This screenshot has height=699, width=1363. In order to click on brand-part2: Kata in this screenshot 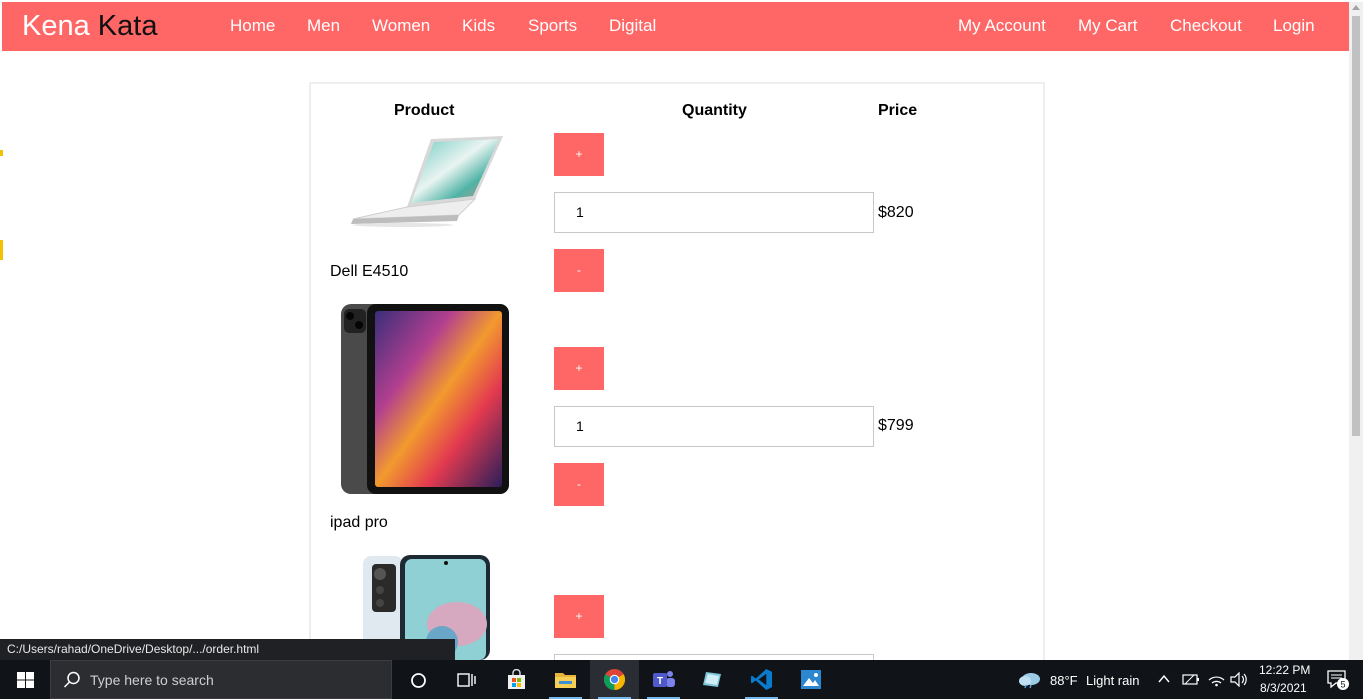, I will do `click(127, 26)`.